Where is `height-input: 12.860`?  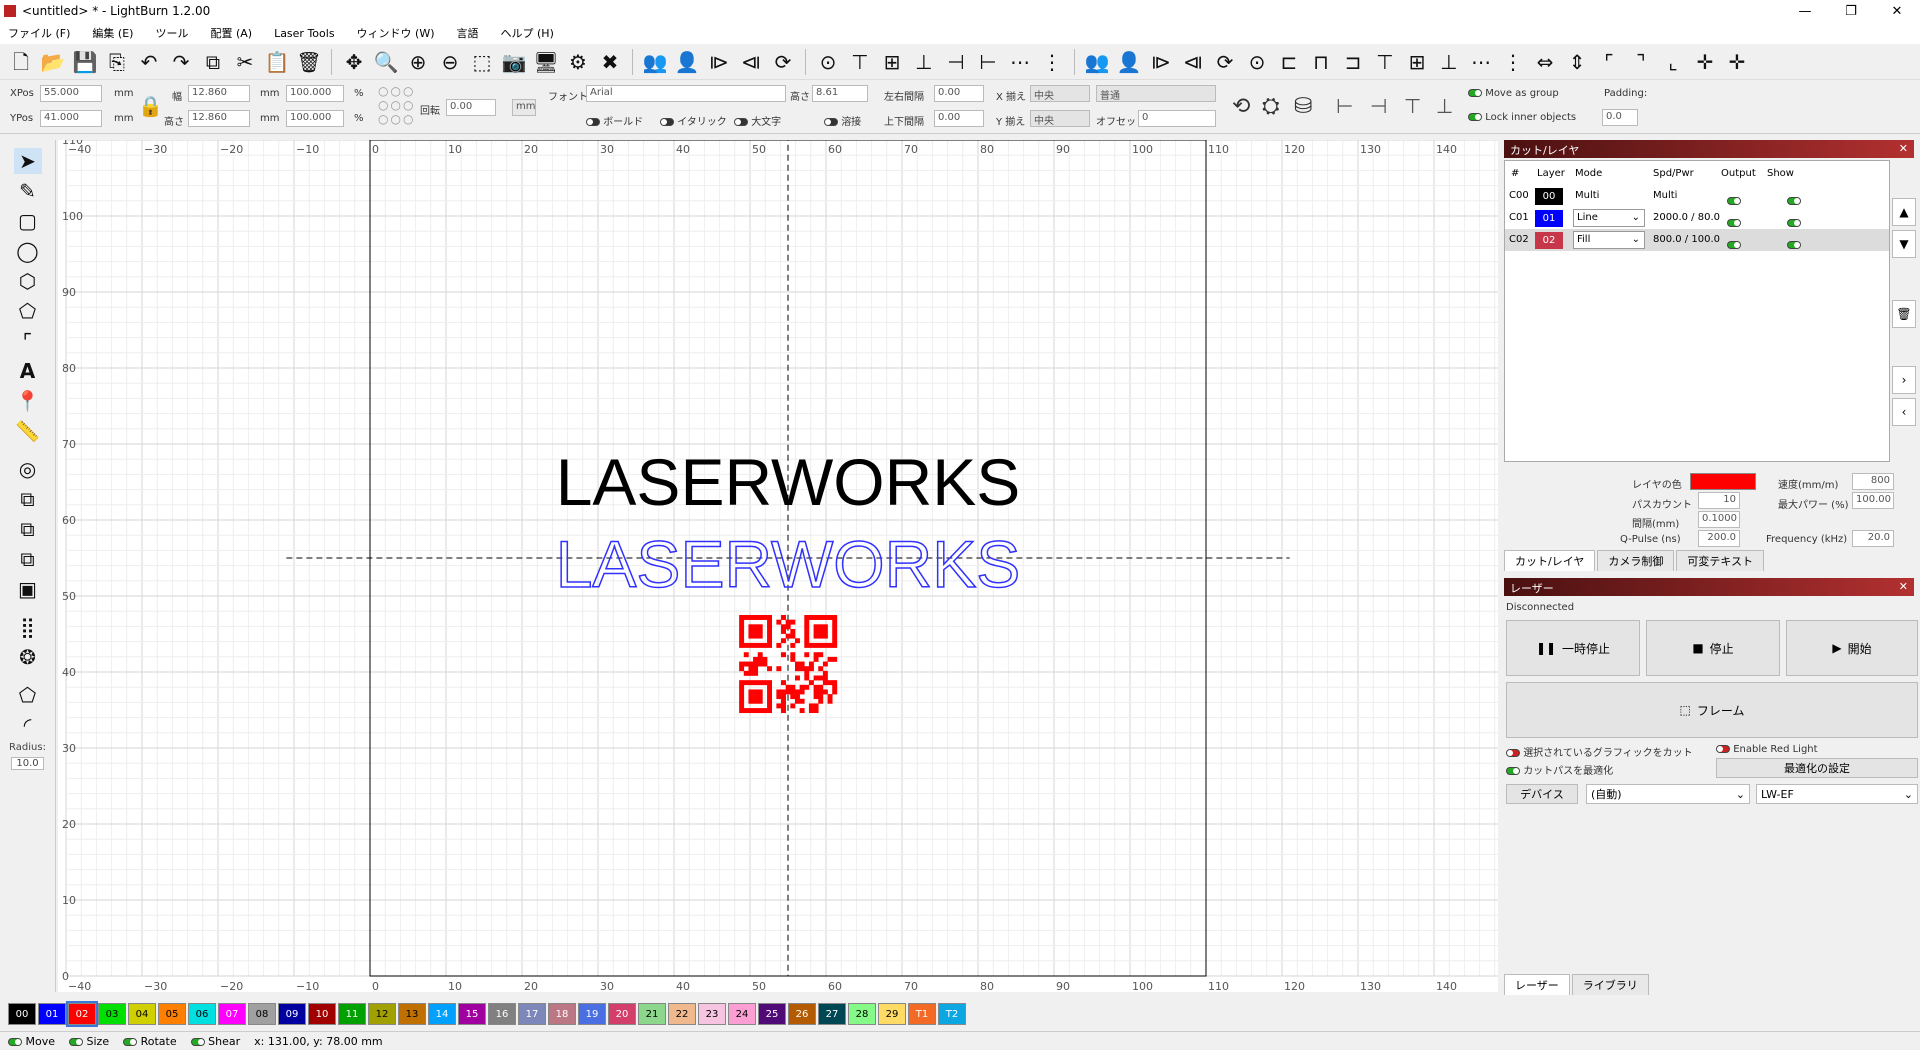 height-input: 12.860 is located at coordinates (219, 118).